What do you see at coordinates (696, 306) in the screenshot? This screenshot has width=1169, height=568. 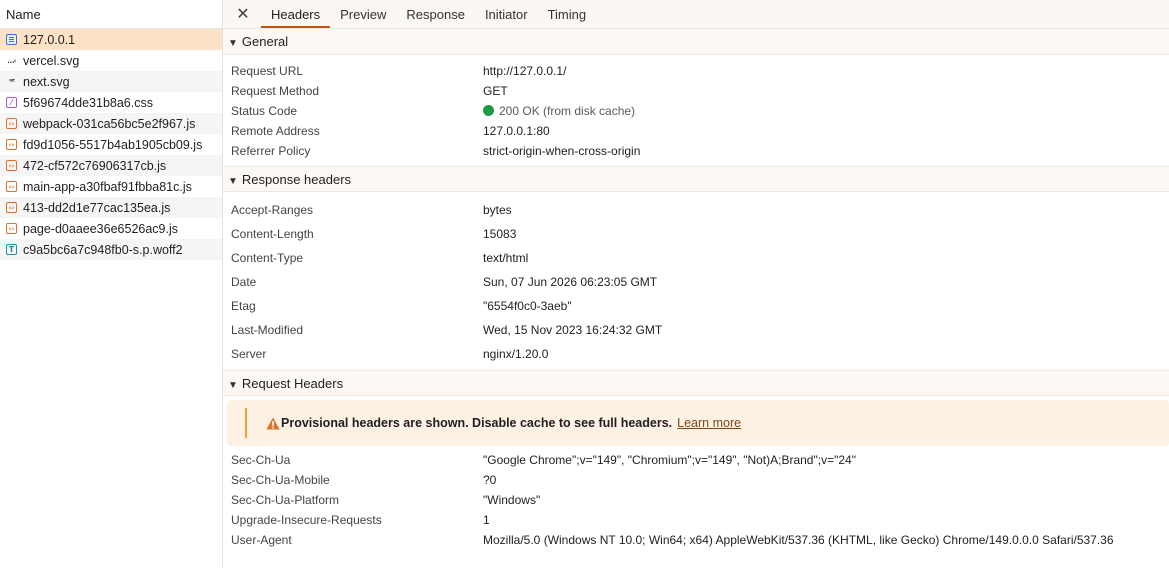 I see `header-row: Etag "6554f0c0-3aeb"` at bounding box center [696, 306].